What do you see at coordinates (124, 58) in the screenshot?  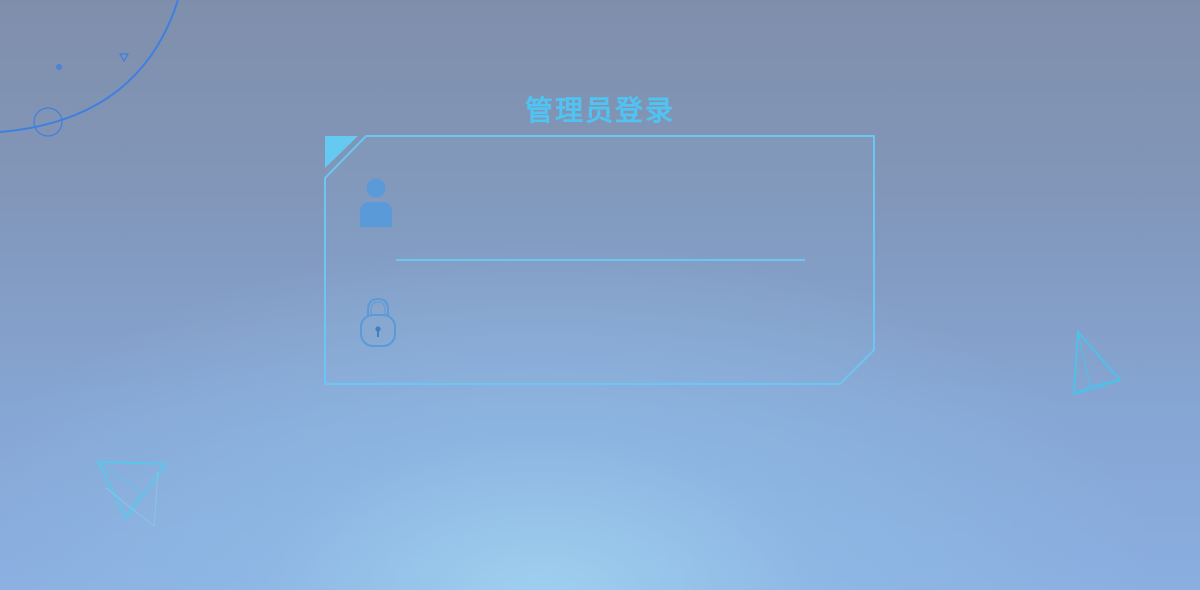 I see `small-triangle-decoration` at bounding box center [124, 58].